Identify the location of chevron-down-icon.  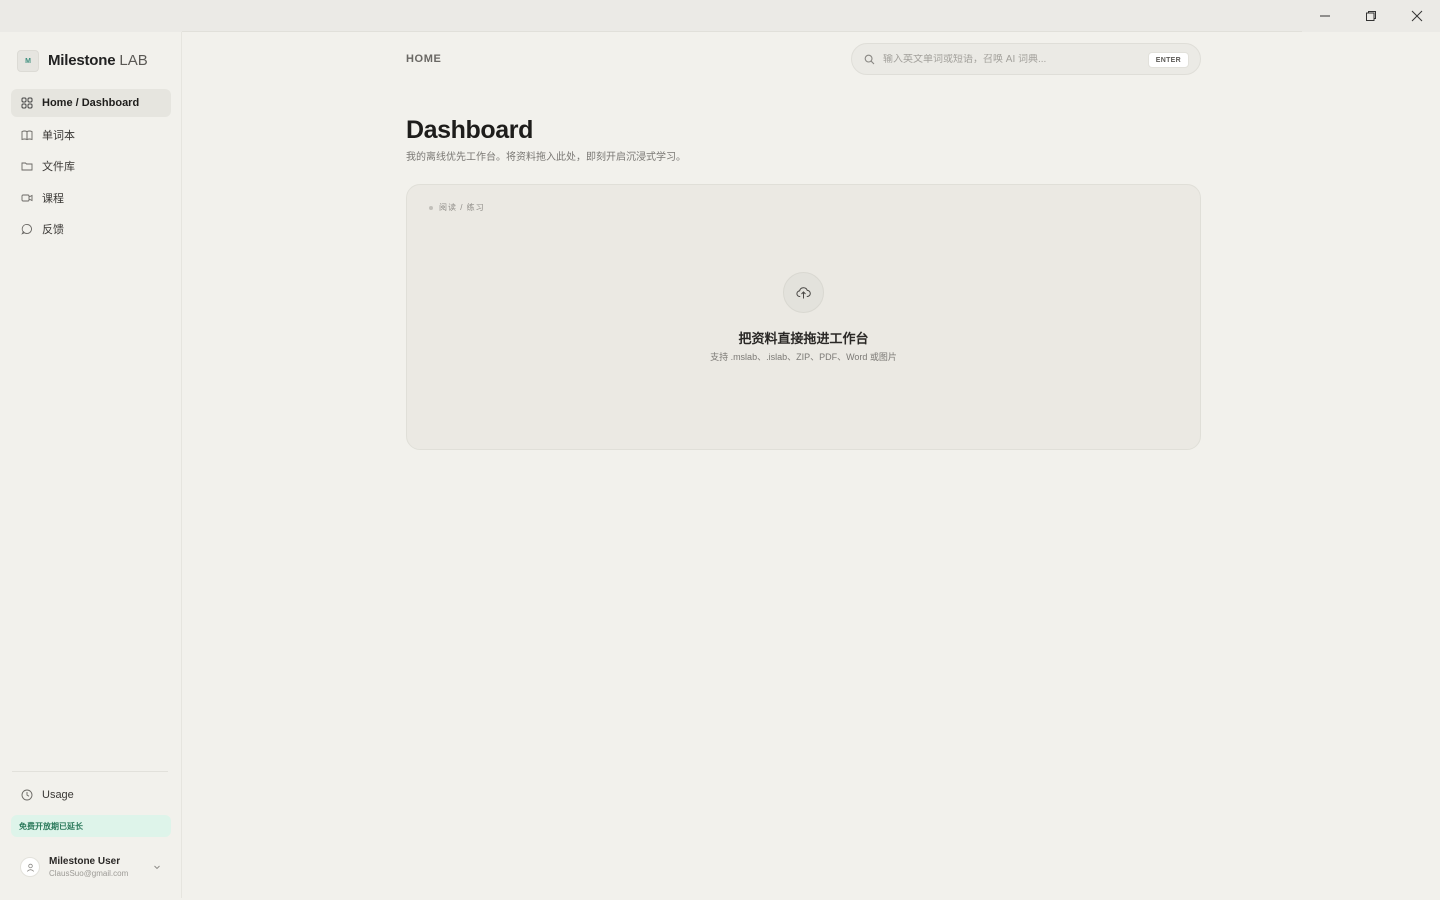
(157, 867).